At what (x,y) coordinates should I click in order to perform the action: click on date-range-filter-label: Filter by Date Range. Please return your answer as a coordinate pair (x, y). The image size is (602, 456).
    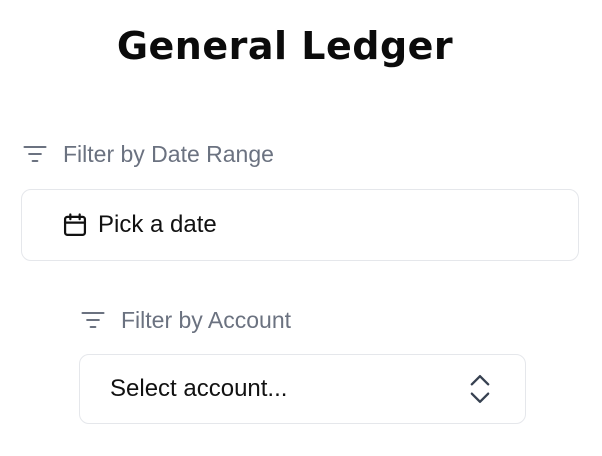
    Looking at the image, I should click on (147, 154).